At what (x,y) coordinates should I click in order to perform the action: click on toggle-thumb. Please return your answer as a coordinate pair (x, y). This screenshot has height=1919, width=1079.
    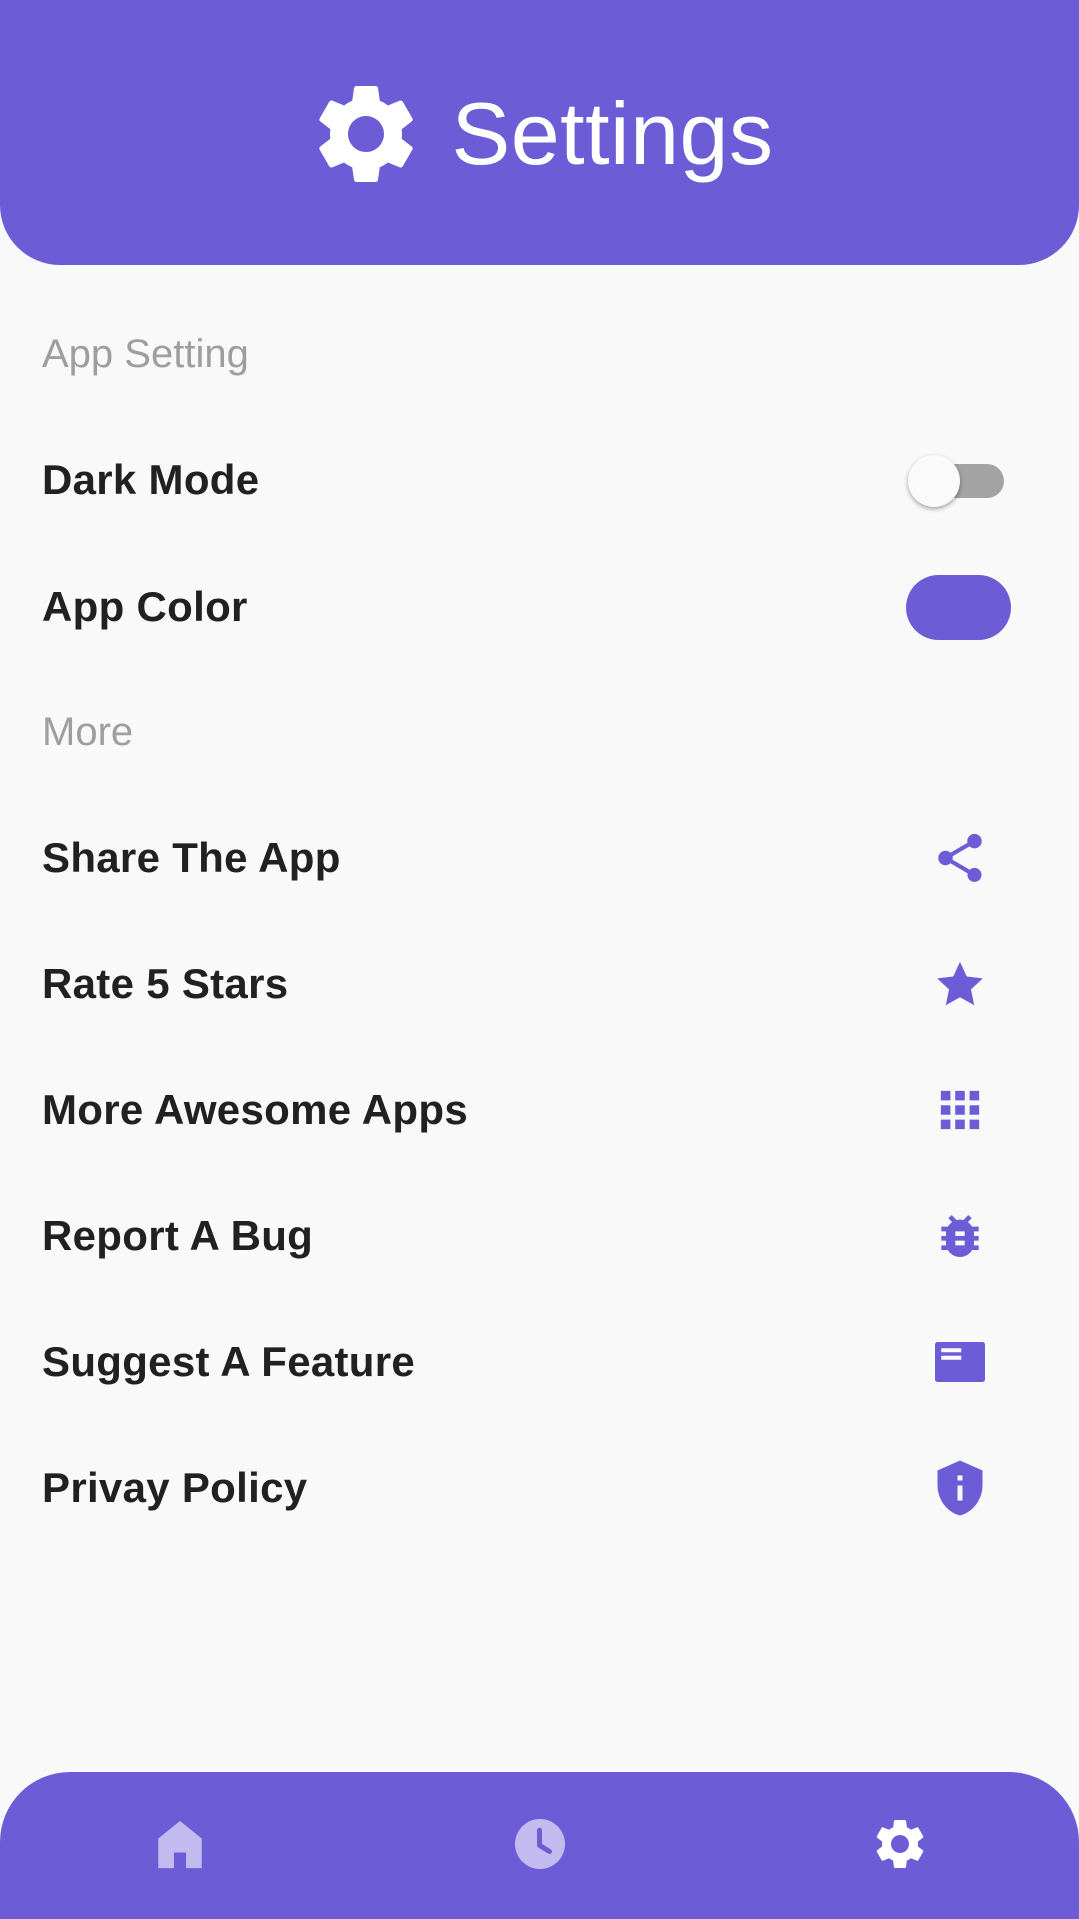
    Looking at the image, I should click on (934, 481).